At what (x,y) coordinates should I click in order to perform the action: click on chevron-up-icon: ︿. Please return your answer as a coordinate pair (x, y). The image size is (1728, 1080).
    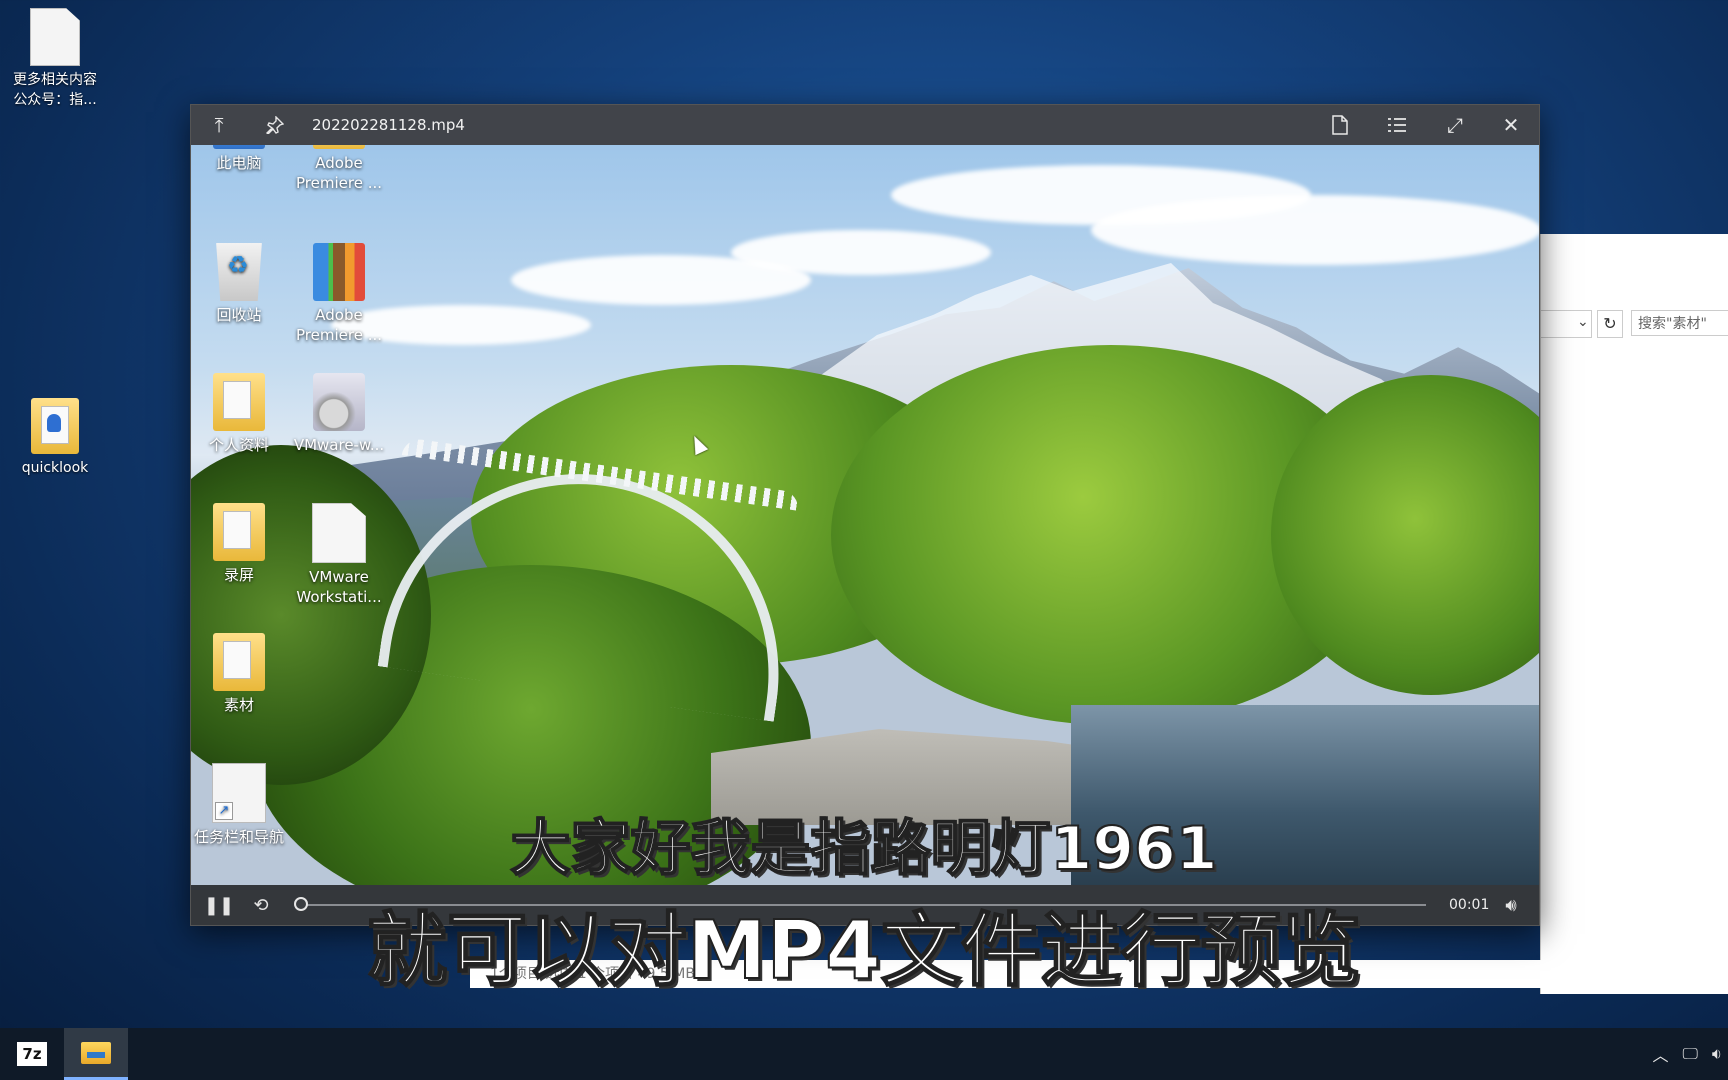
    Looking at the image, I should click on (1660, 1054).